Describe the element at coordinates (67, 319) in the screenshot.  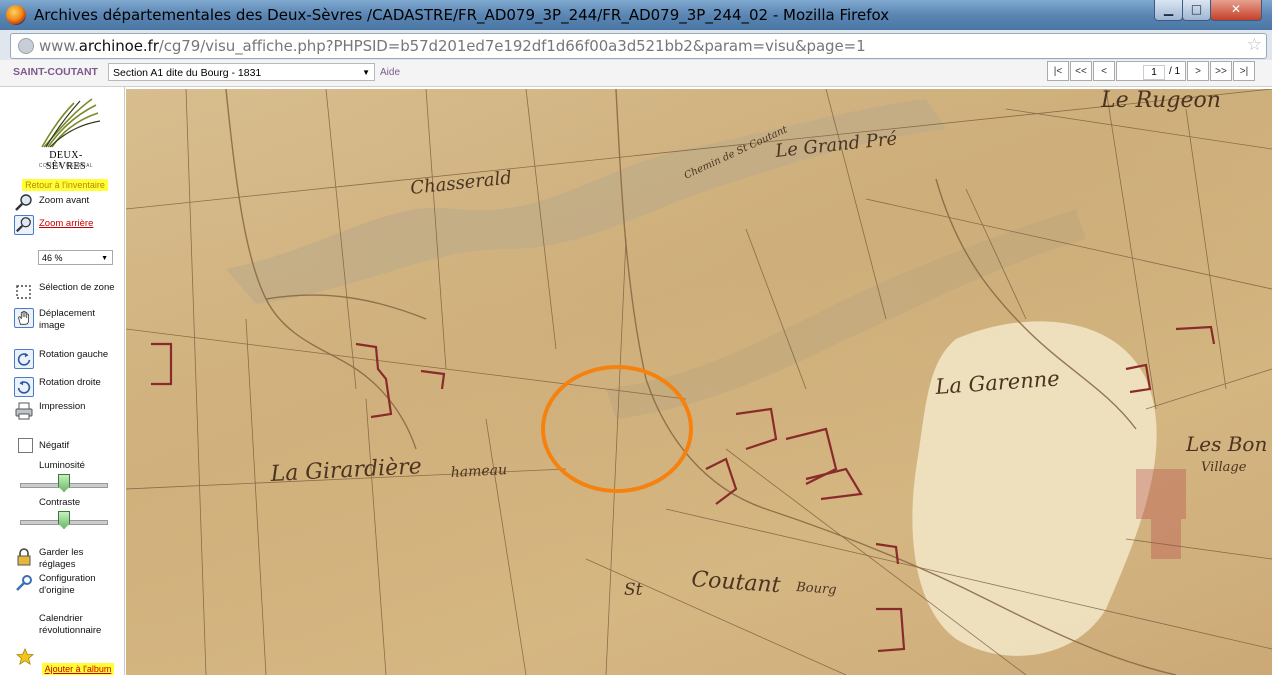
I see `pan-label: Déplacement image` at that location.